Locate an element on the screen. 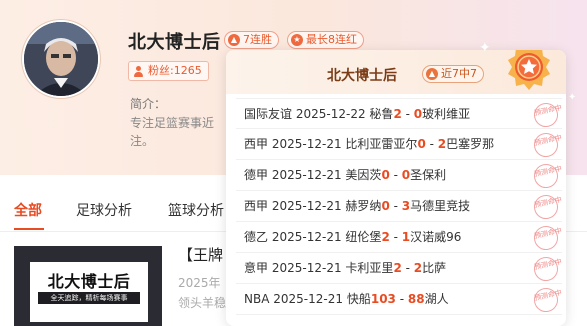 The width and height of the screenshot is (587, 326). article-date: 2025年 is located at coordinates (199, 283).